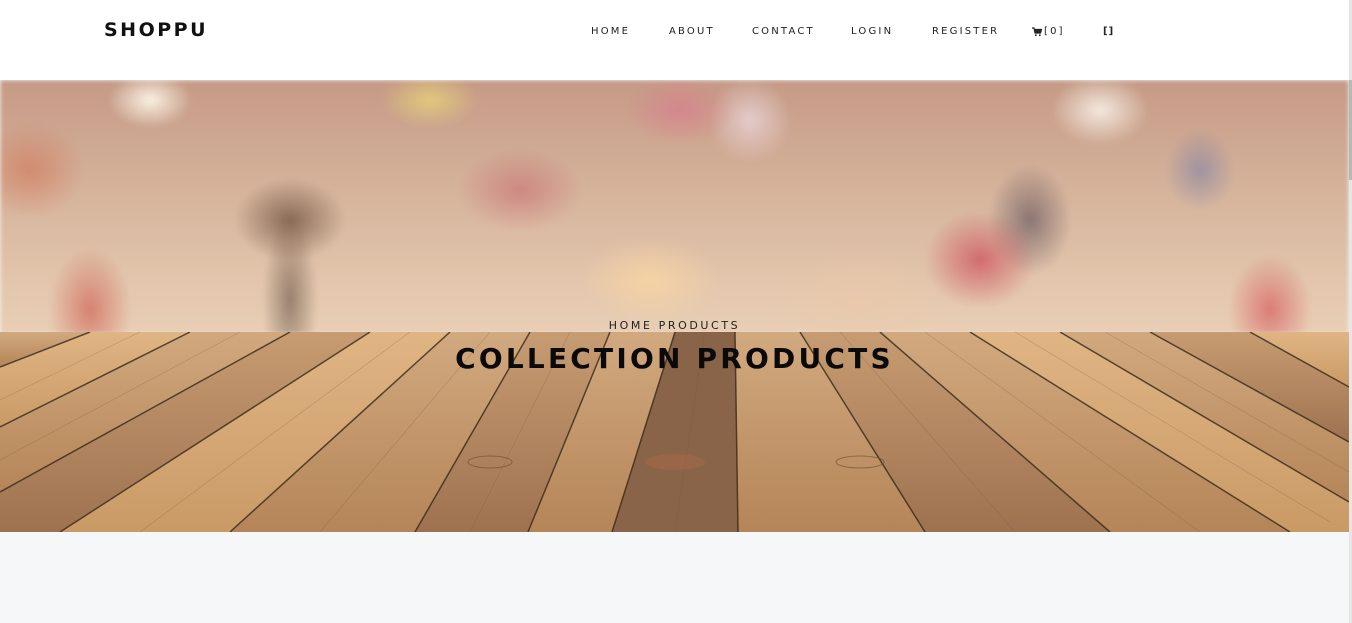  What do you see at coordinates (610, 32) in the screenshot?
I see `nav-home: HOME` at bounding box center [610, 32].